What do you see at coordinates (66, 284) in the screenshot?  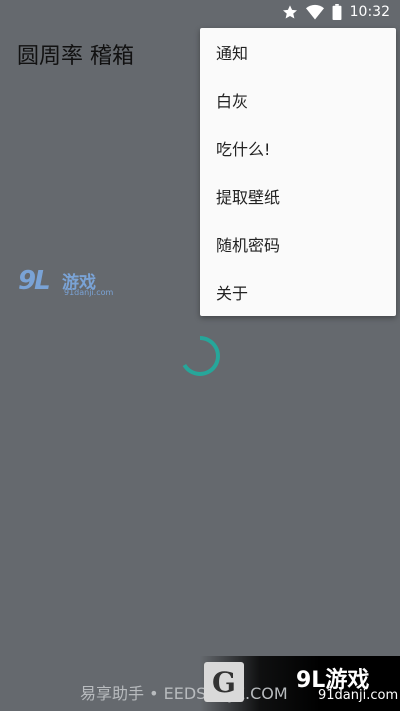 I see `watermark-logo-91: 9L 游戏 91danji.com` at bounding box center [66, 284].